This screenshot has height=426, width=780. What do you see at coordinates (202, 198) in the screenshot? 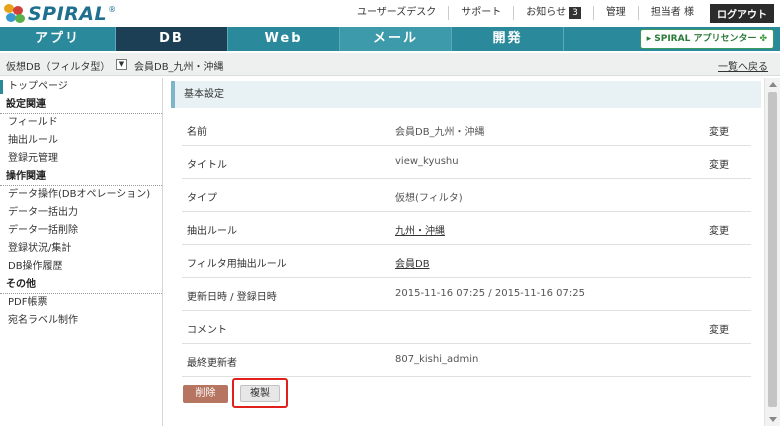
I see `row-label: タイプ` at bounding box center [202, 198].